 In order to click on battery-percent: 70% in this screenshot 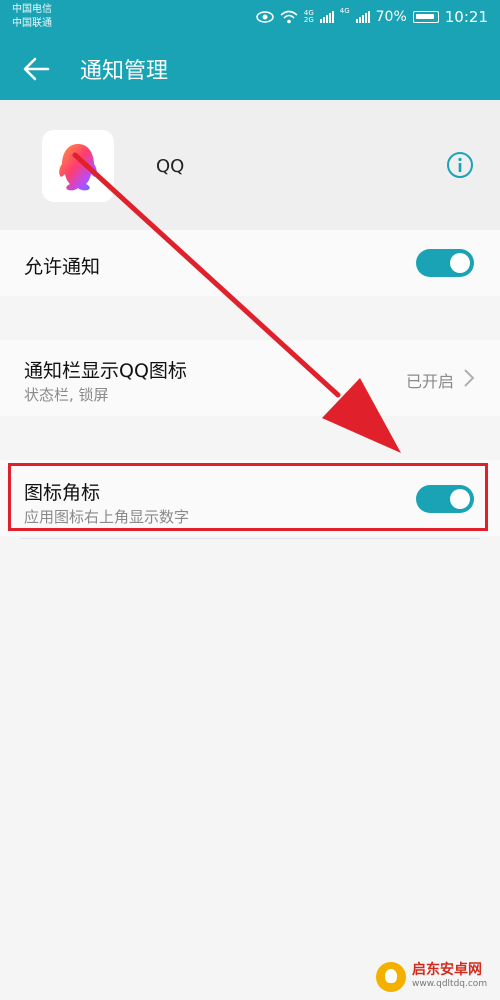, I will do `click(391, 17)`.